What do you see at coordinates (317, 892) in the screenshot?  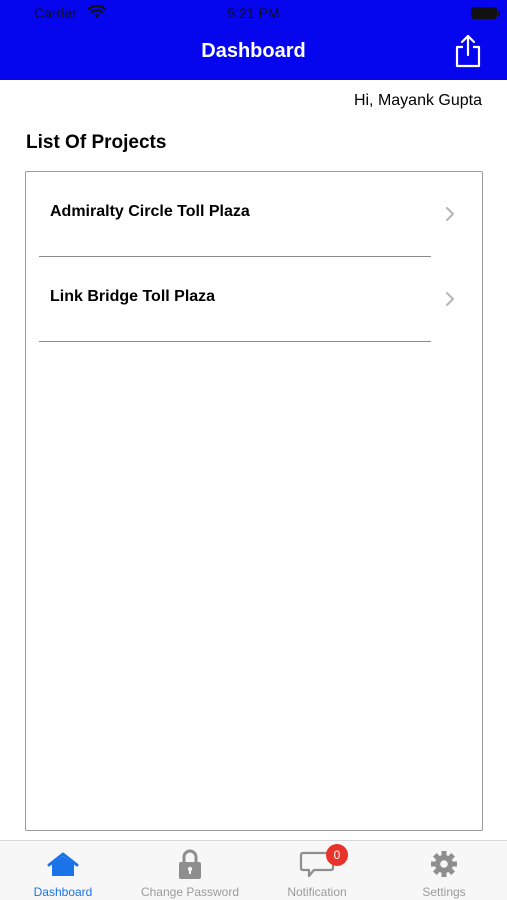 I see `tab-label: Notification` at bounding box center [317, 892].